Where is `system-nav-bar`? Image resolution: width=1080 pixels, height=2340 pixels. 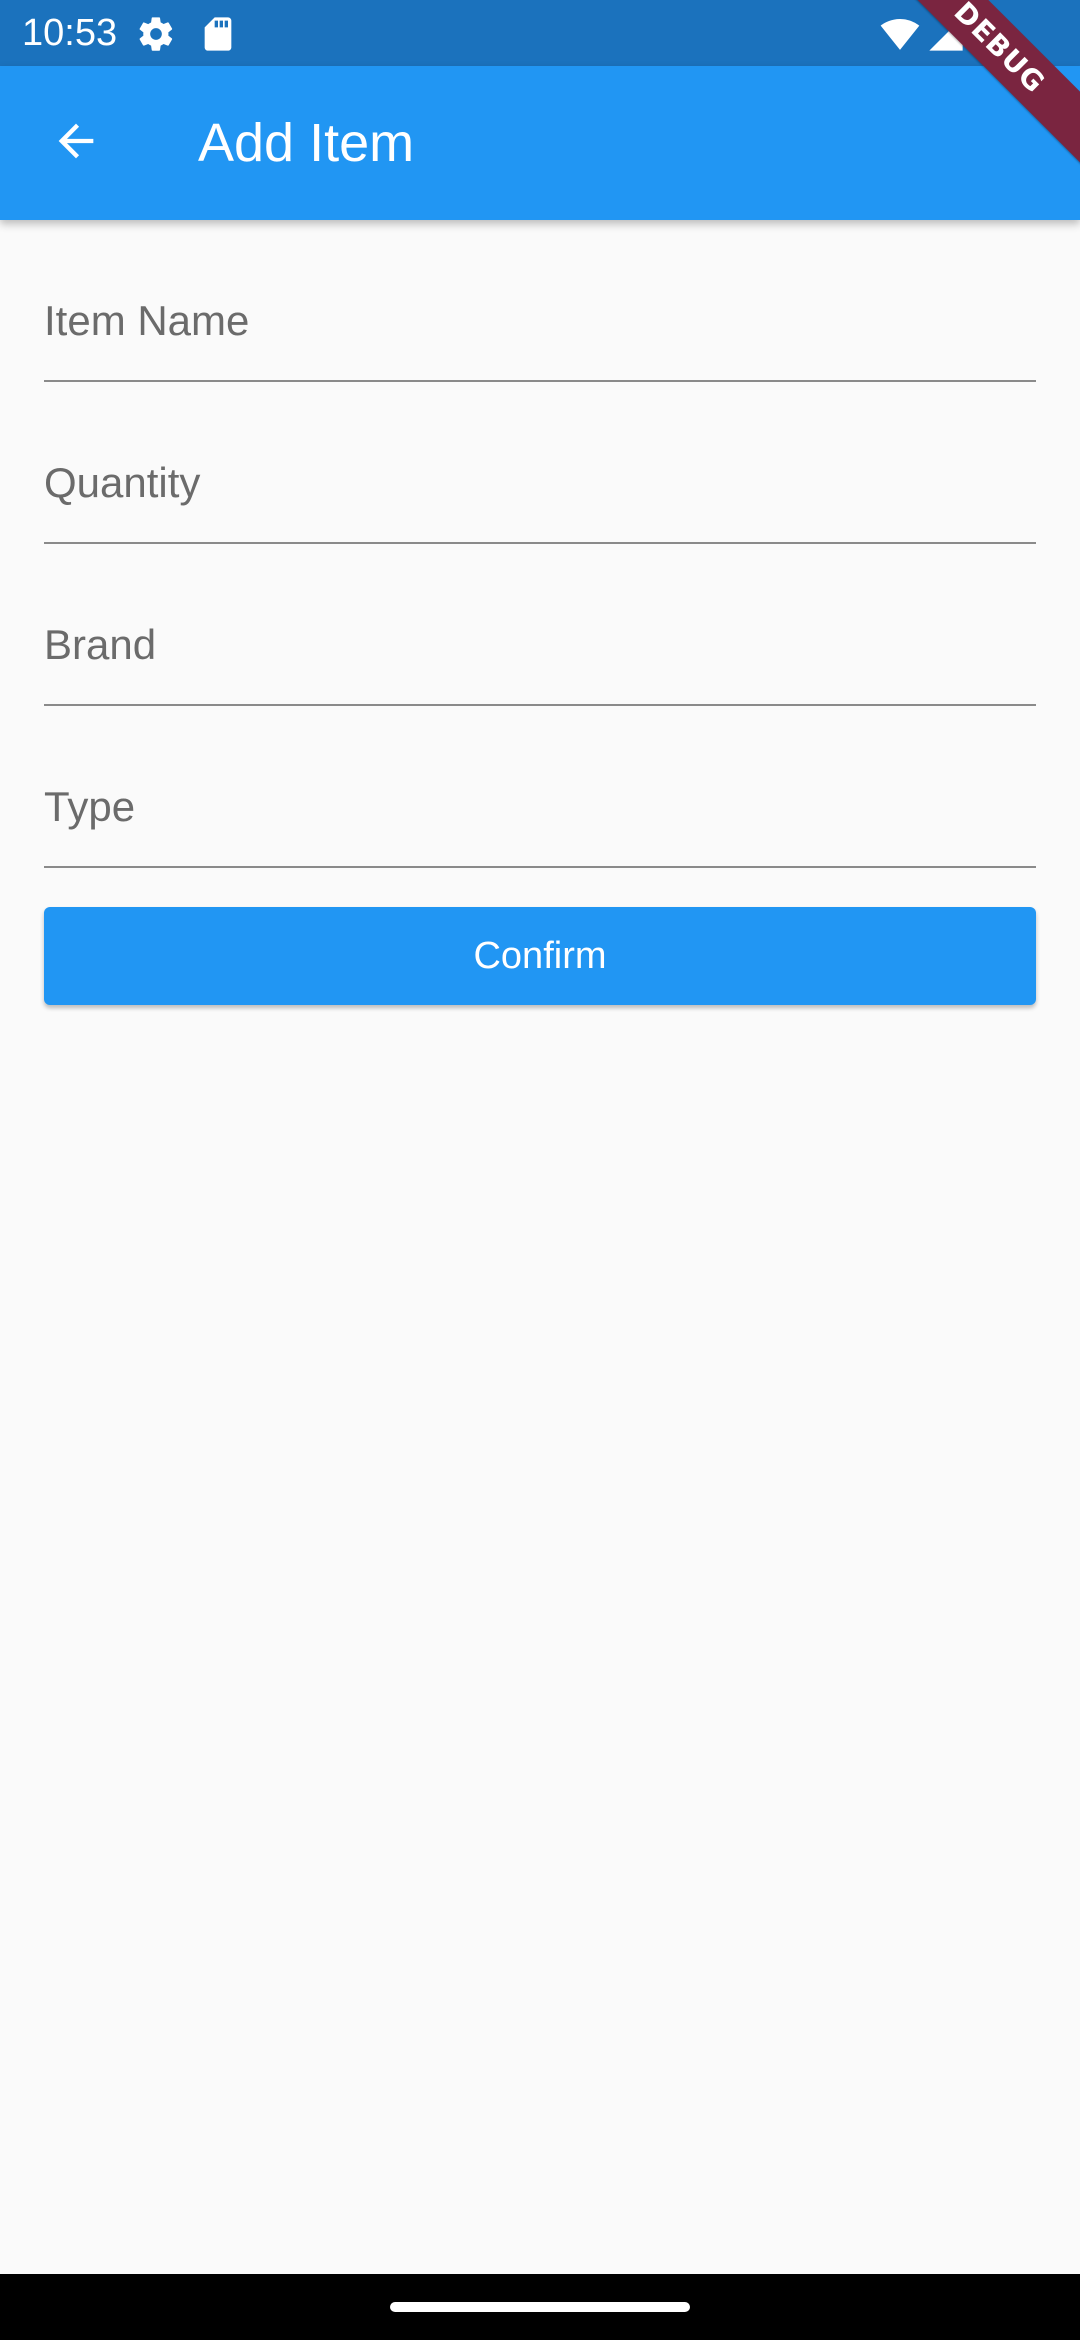 system-nav-bar is located at coordinates (540, 2307).